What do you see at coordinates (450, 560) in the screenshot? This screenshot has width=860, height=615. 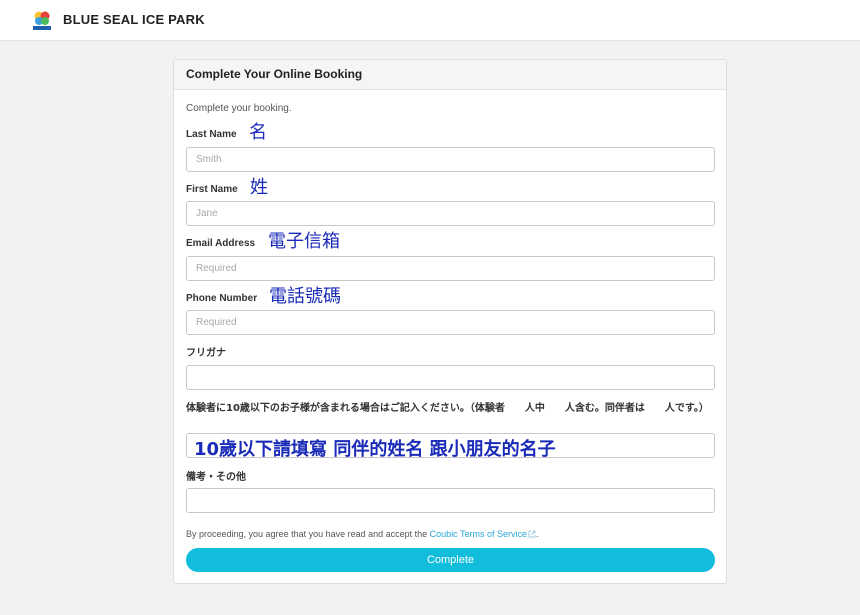 I see `complete-button: Complete` at bounding box center [450, 560].